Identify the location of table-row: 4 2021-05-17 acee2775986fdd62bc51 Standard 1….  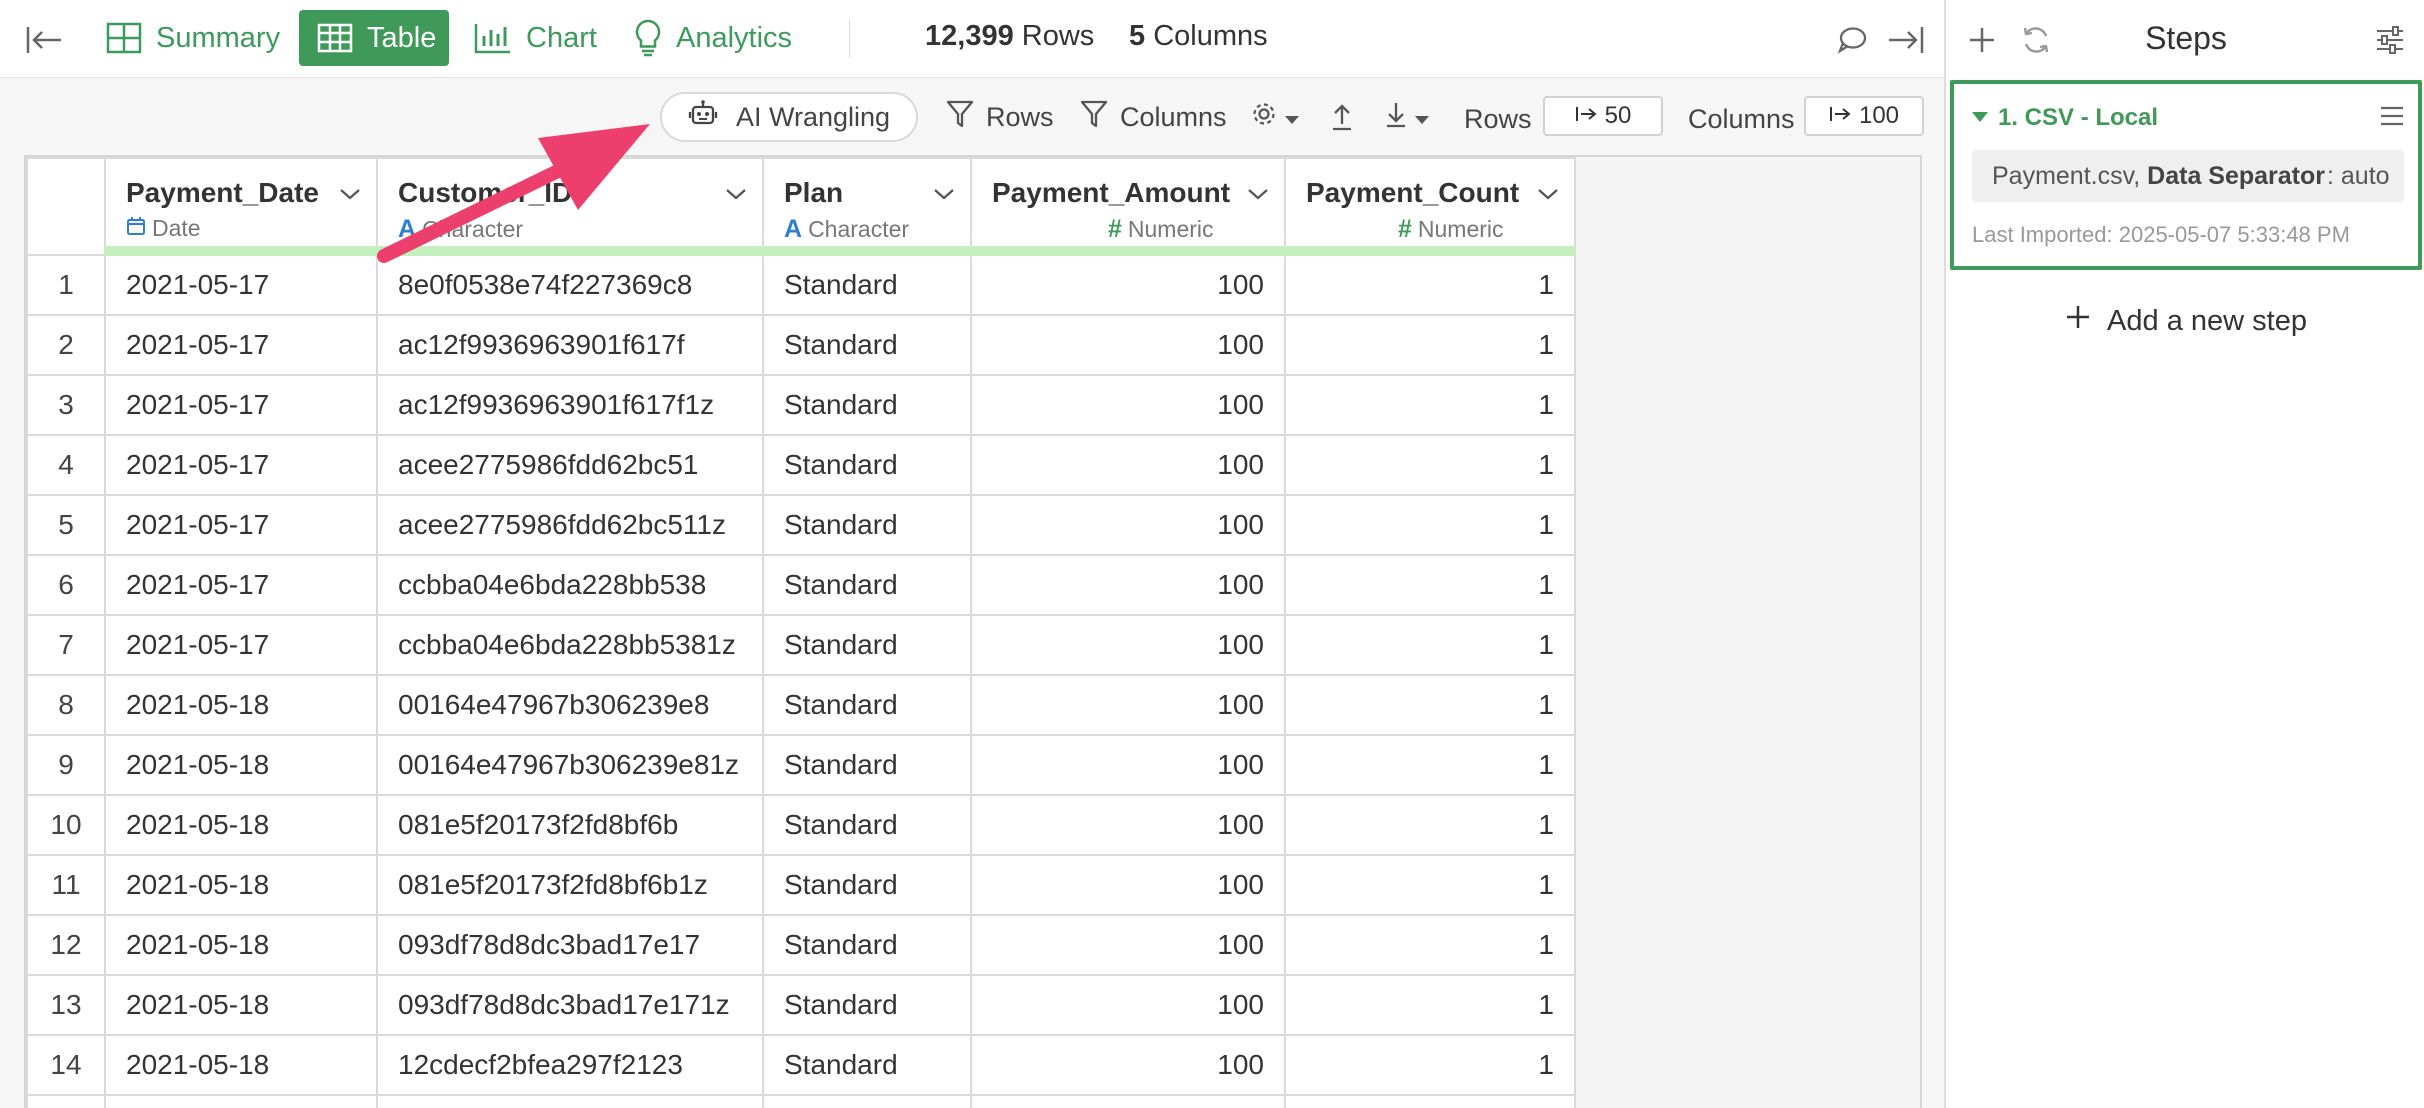
(801, 465).